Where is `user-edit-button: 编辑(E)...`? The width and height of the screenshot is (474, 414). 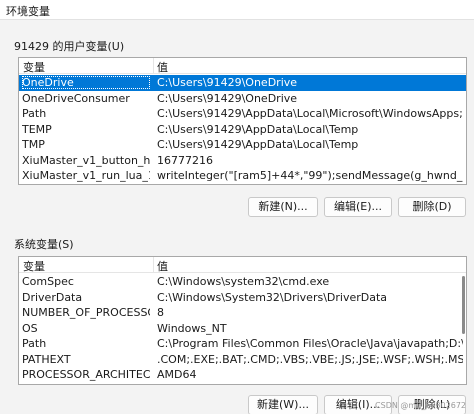
user-edit-button: 编辑(E)... is located at coordinates (358, 207).